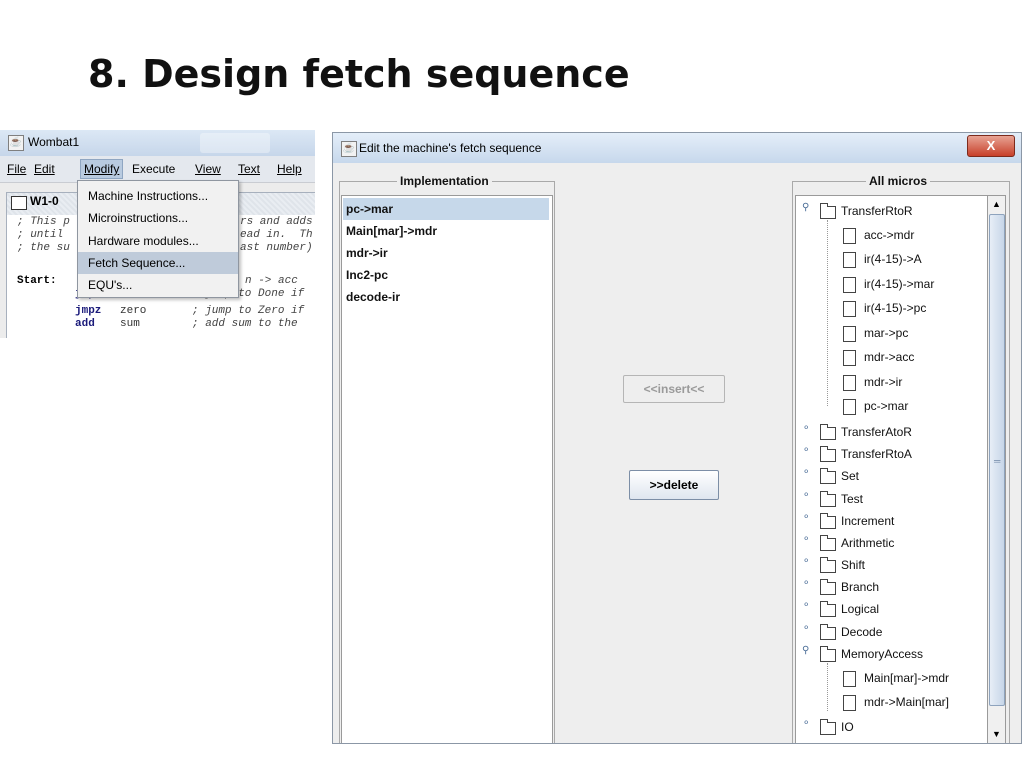  Describe the element at coordinates (899, 284) in the screenshot. I see `tree-node-micro: ir(4-15)->mar` at that location.